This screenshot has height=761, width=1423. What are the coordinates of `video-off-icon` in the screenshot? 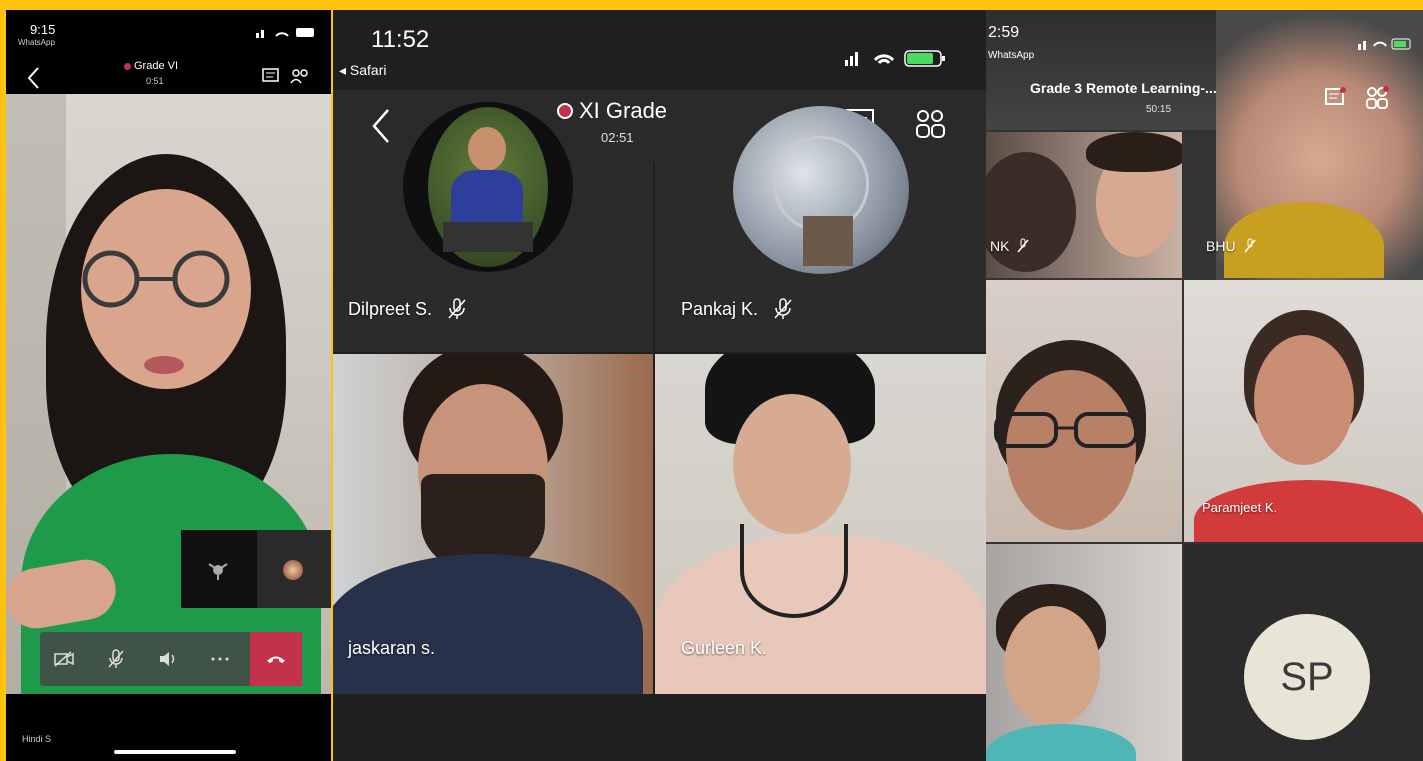 It's located at (64, 659).